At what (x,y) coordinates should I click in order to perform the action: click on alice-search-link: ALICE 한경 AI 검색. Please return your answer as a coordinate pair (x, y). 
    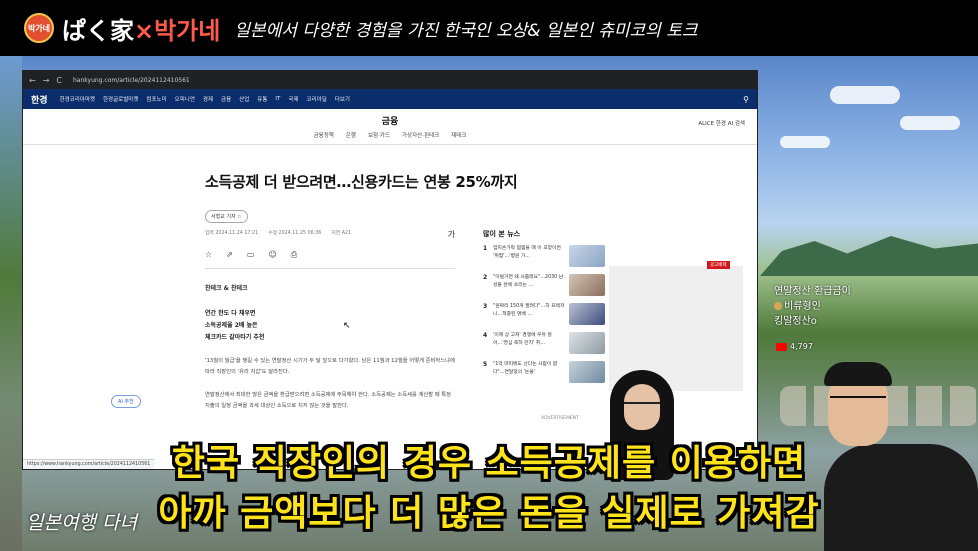
    Looking at the image, I should click on (721, 123).